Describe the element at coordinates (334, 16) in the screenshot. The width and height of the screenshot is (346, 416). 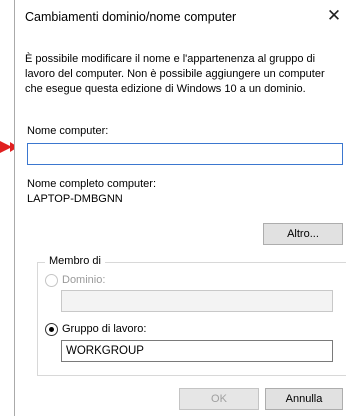
I see `close-icon: ✕` at that location.